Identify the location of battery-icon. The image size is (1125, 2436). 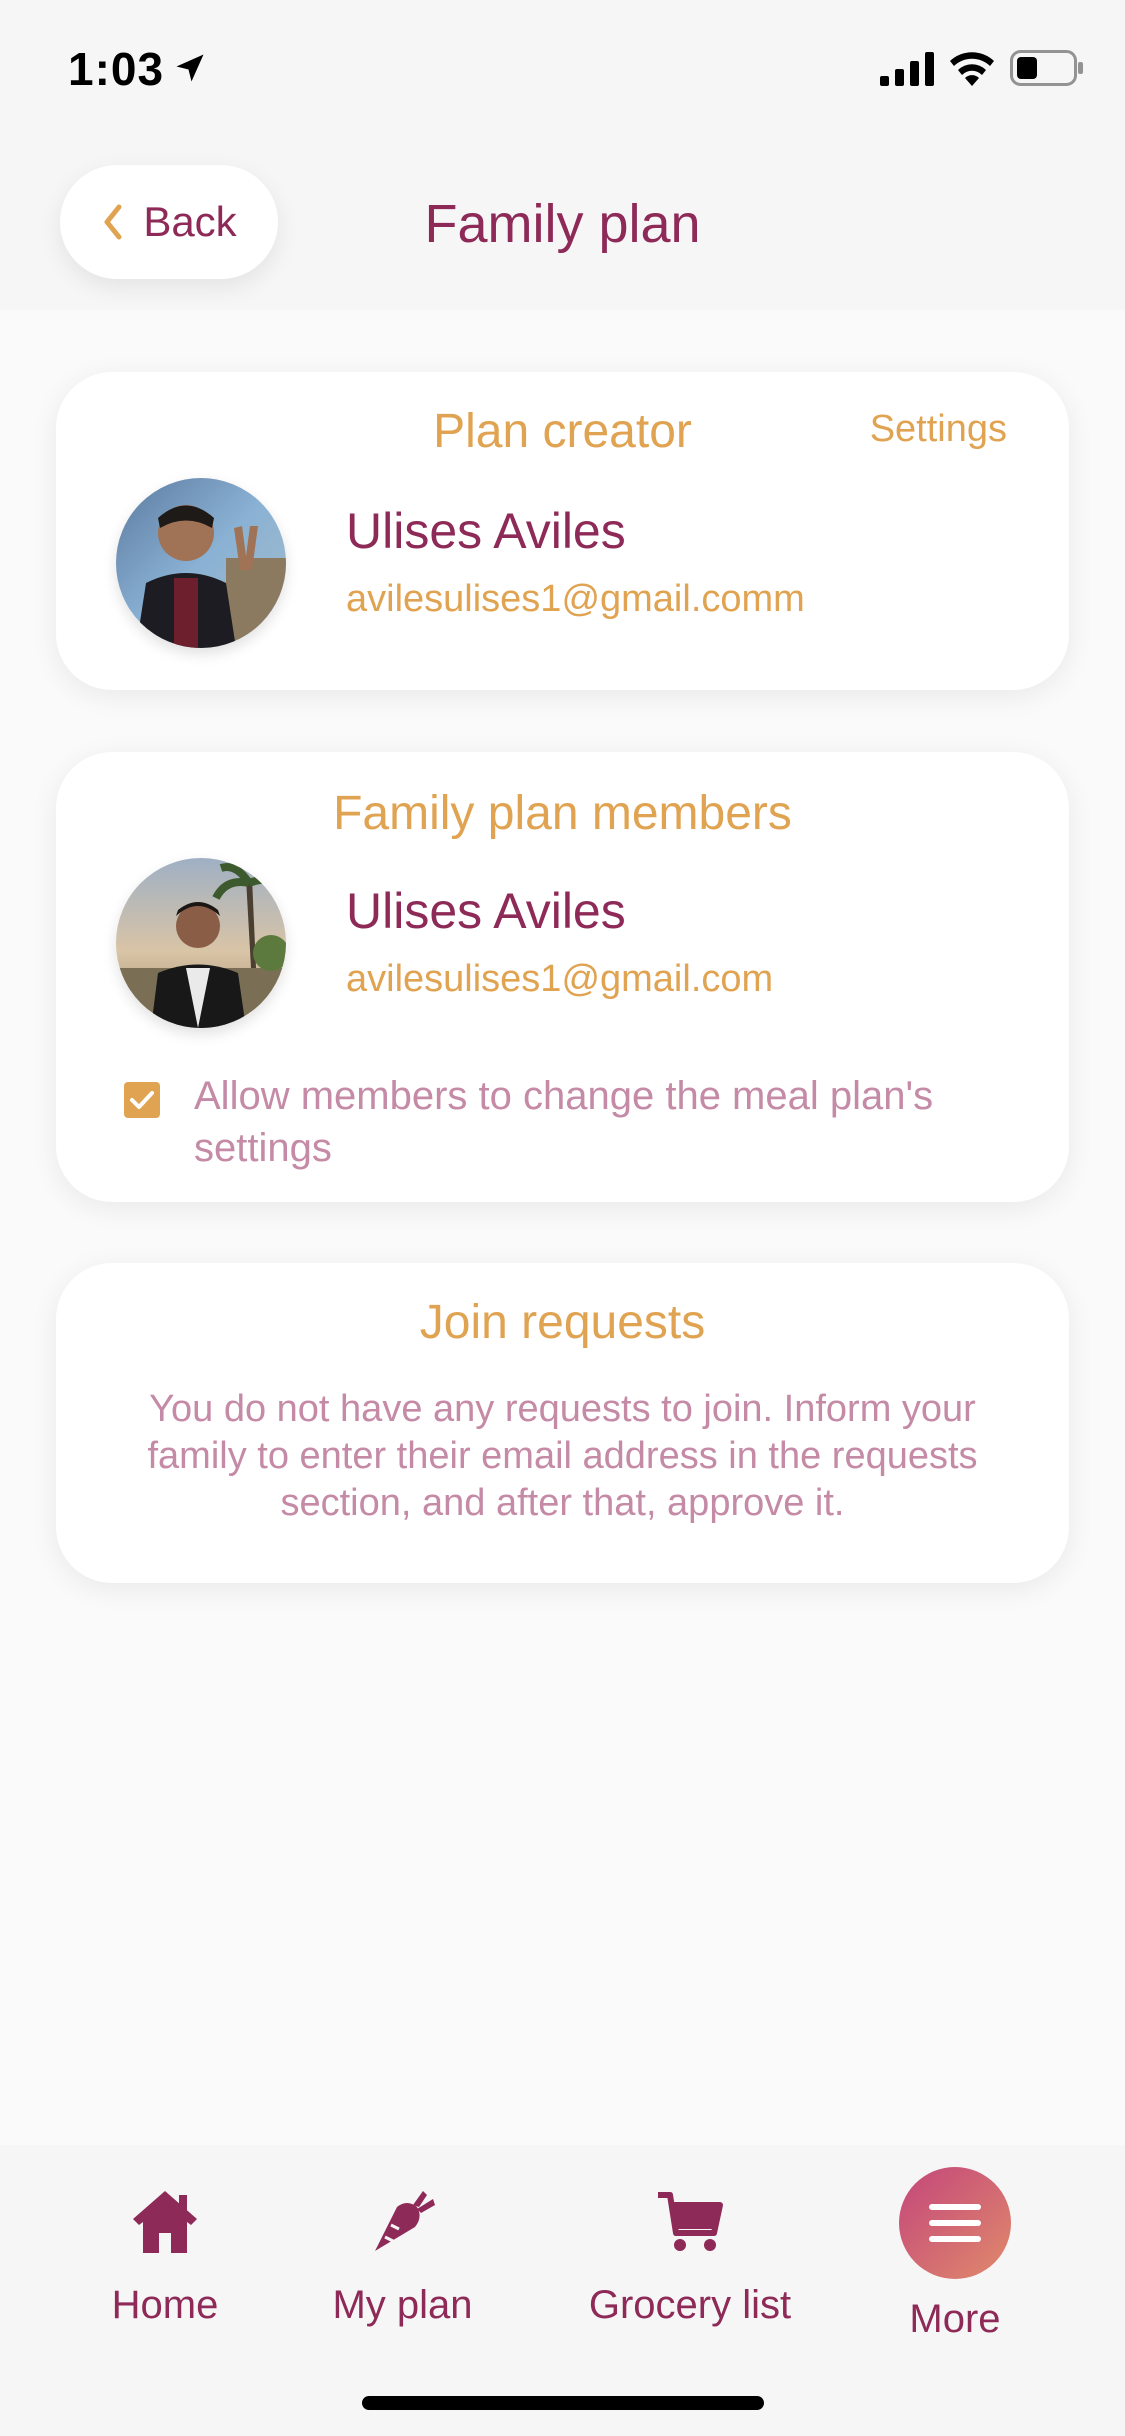
(1046, 68).